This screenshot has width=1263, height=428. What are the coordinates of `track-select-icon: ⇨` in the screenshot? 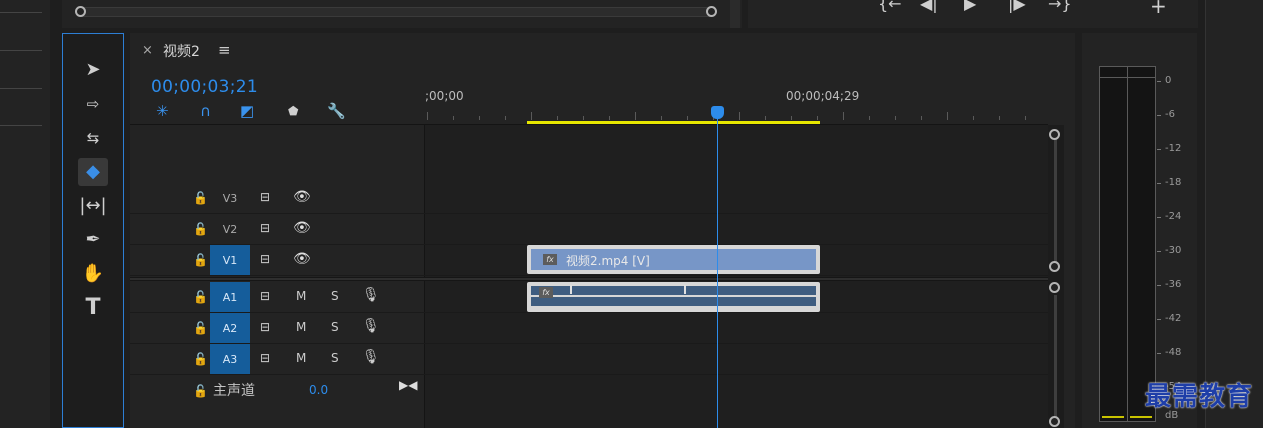 It's located at (93, 104).